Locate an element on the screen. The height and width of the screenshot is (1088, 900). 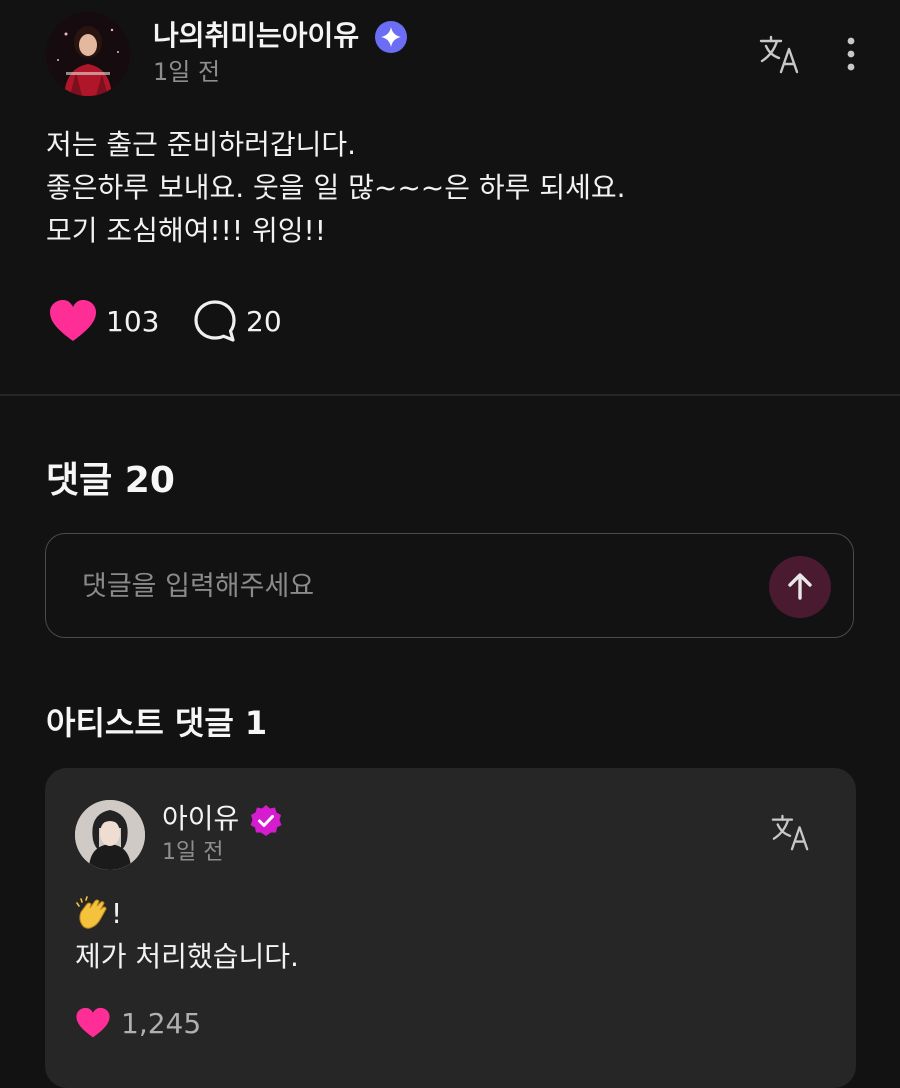
artist-avatar-image is located at coordinates (110, 835).